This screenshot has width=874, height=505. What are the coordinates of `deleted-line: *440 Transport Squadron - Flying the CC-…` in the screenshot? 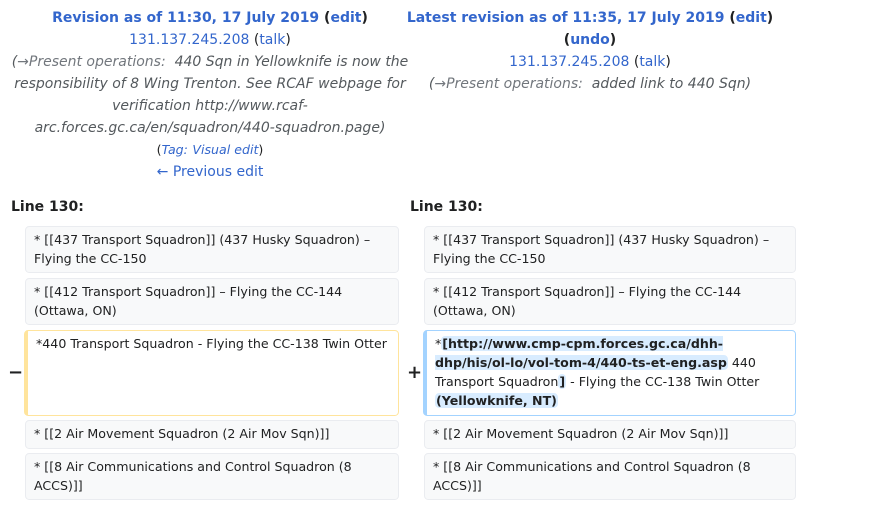 It's located at (211, 373).